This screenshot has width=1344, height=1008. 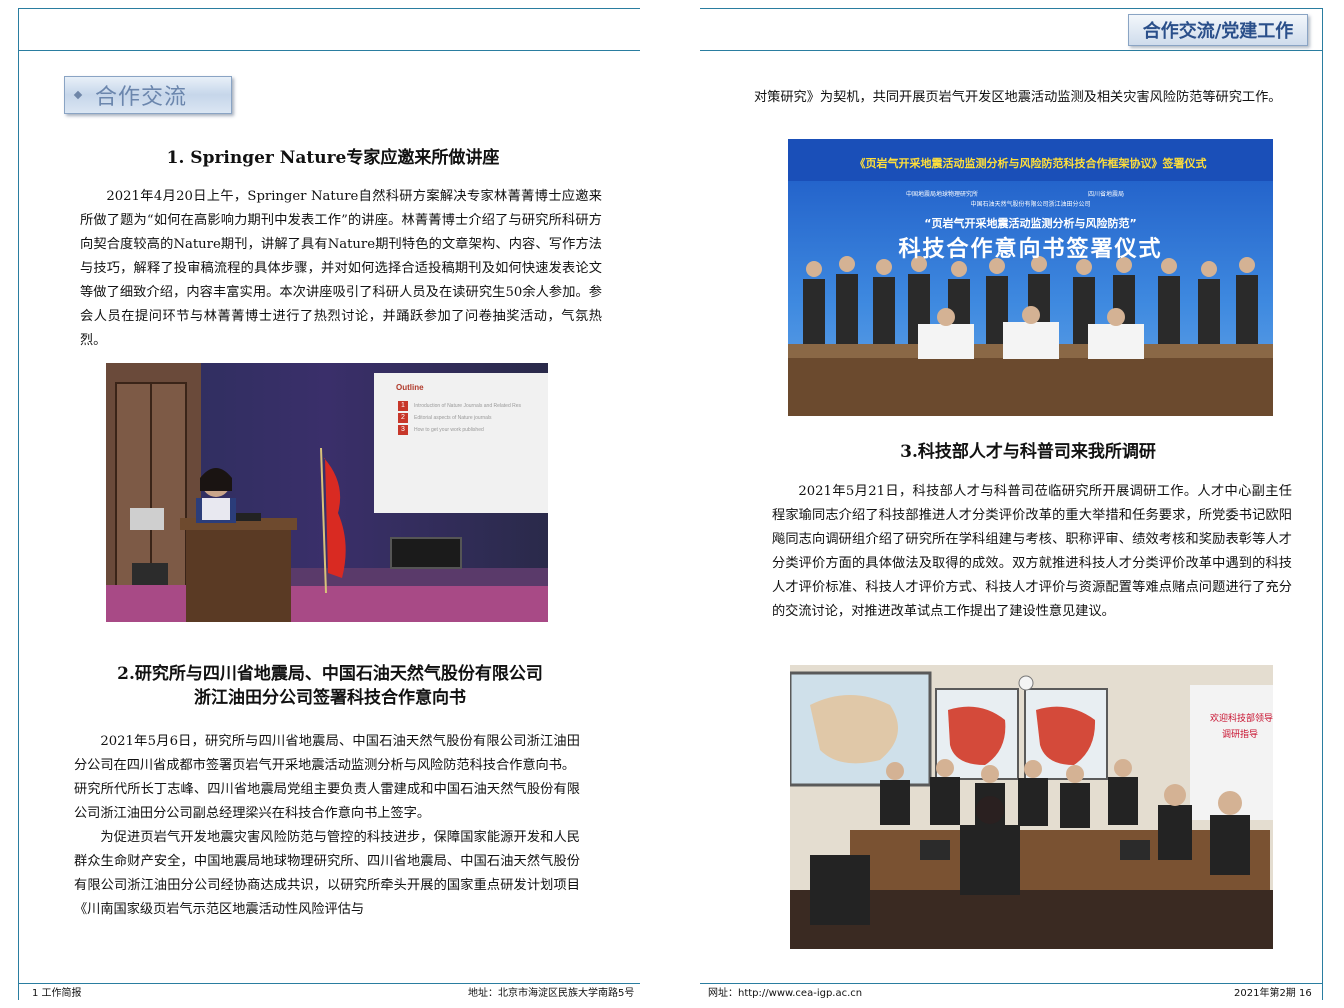 What do you see at coordinates (1241, 719) in the screenshot?
I see `screen-welcome-line1: 欢迎科技部领导` at bounding box center [1241, 719].